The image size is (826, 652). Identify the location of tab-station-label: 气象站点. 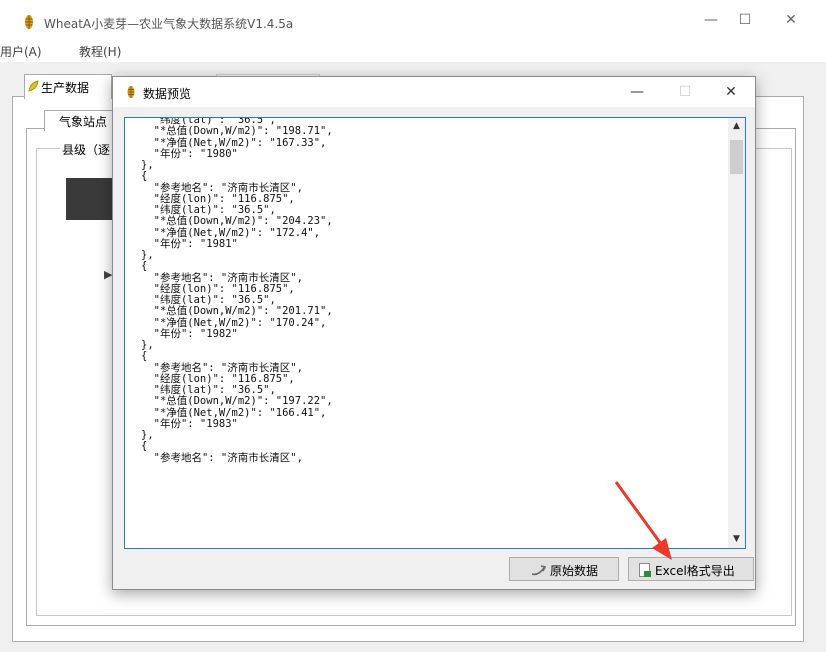
(83, 122).